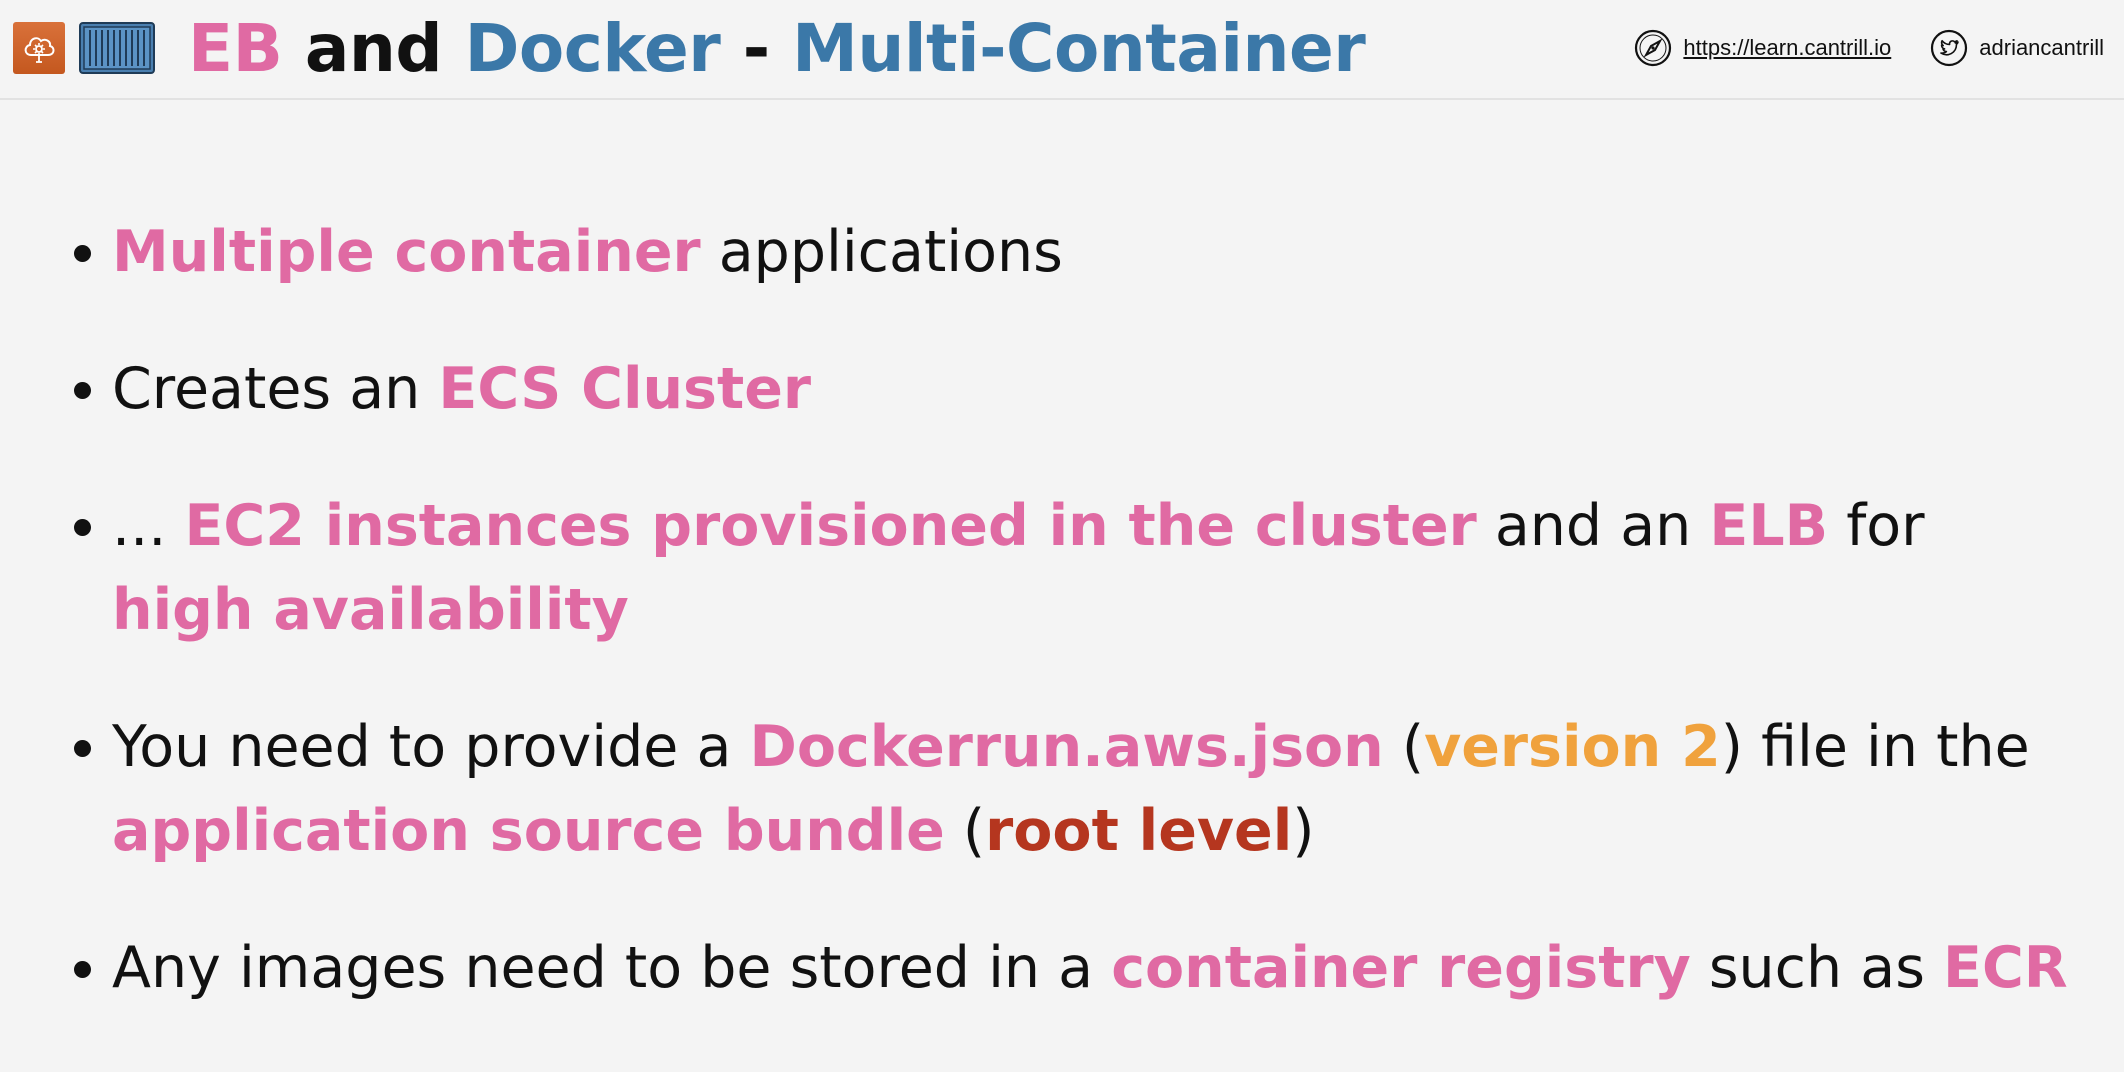 The width and height of the screenshot is (2124, 1072). What do you see at coordinates (1572, 747) in the screenshot?
I see `bullet-highlight: version 2` at bounding box center [1572, 747].